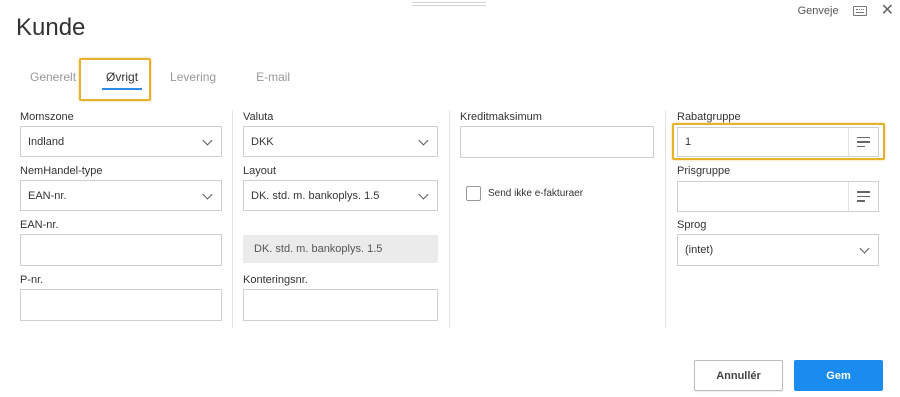 The height and width of the screenshot is (397, 900). Describe the element at coordinates (887, 11) in the screenshot. I see `close-icon: ✕` at that location.